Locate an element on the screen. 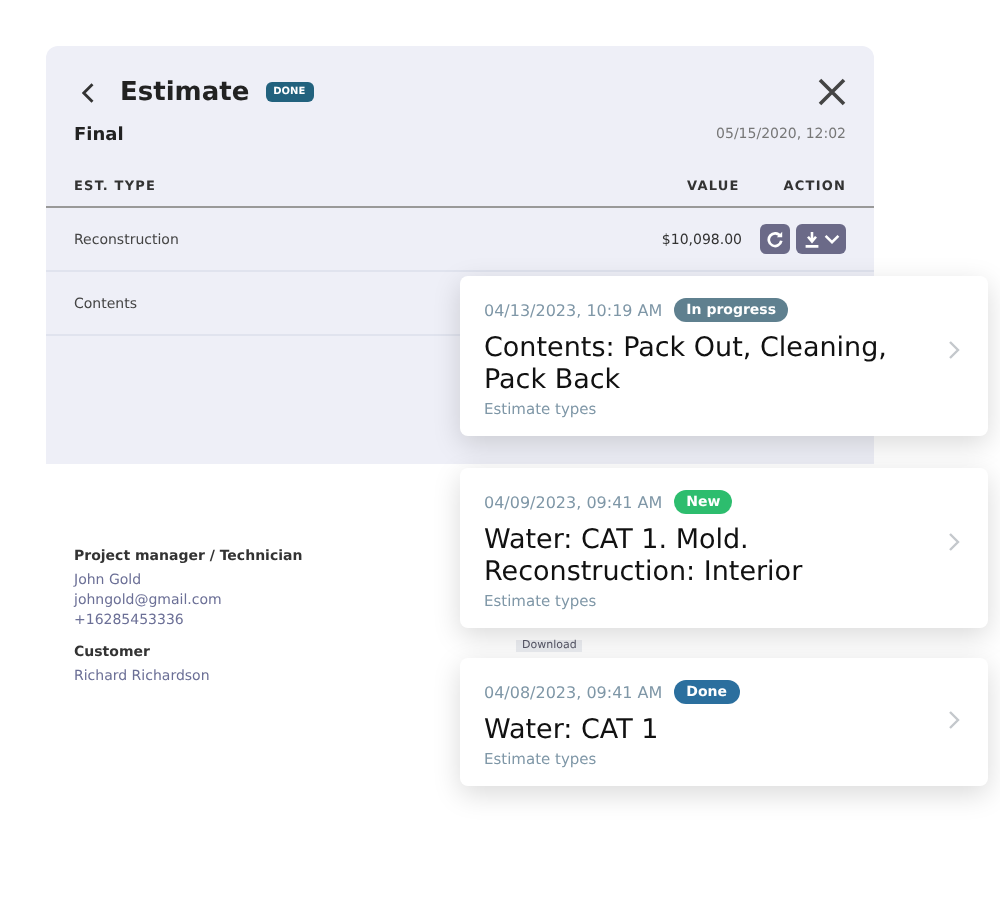 The image size is (1000, 914). estimate-label: Final is located at coordinates (99, 136).